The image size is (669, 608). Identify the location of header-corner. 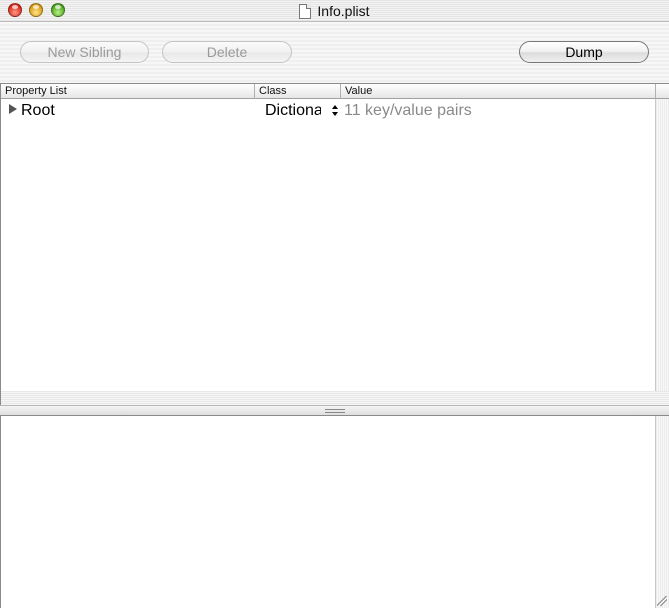
(662, 91).